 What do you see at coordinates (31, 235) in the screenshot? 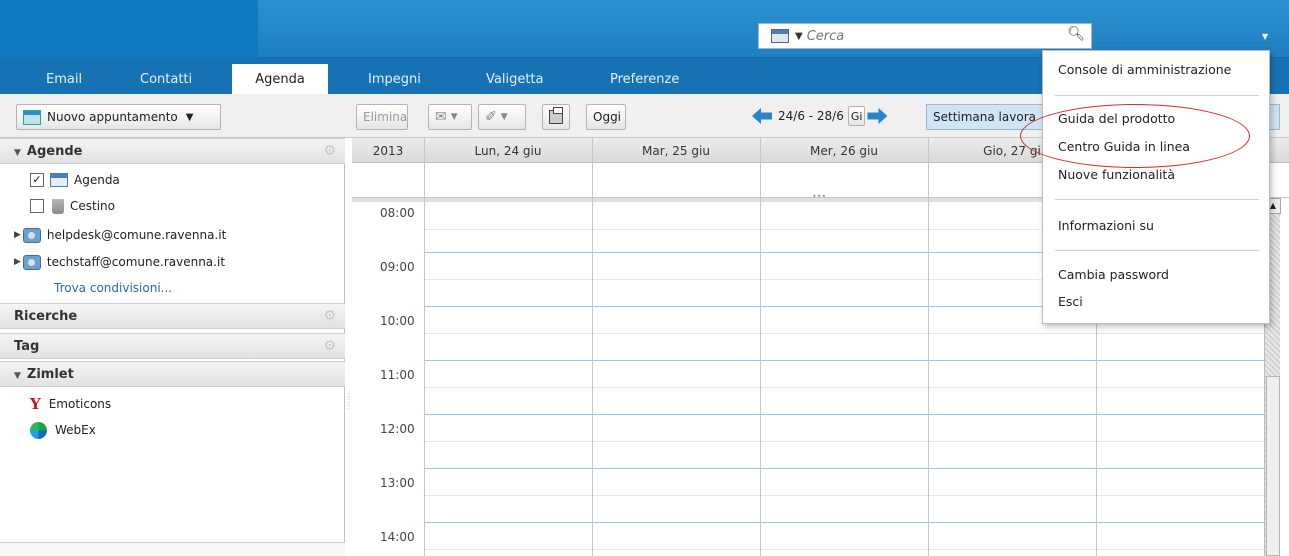
I see `shared-calendar-icon` at bounding box center [31, 235].